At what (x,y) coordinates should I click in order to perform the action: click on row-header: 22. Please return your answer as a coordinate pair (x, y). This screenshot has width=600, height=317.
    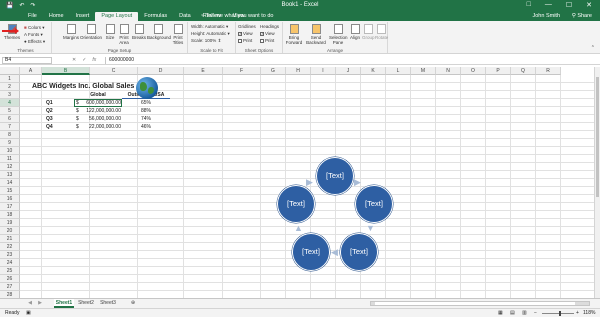
    Looking at the image, I should click on (10, 247).